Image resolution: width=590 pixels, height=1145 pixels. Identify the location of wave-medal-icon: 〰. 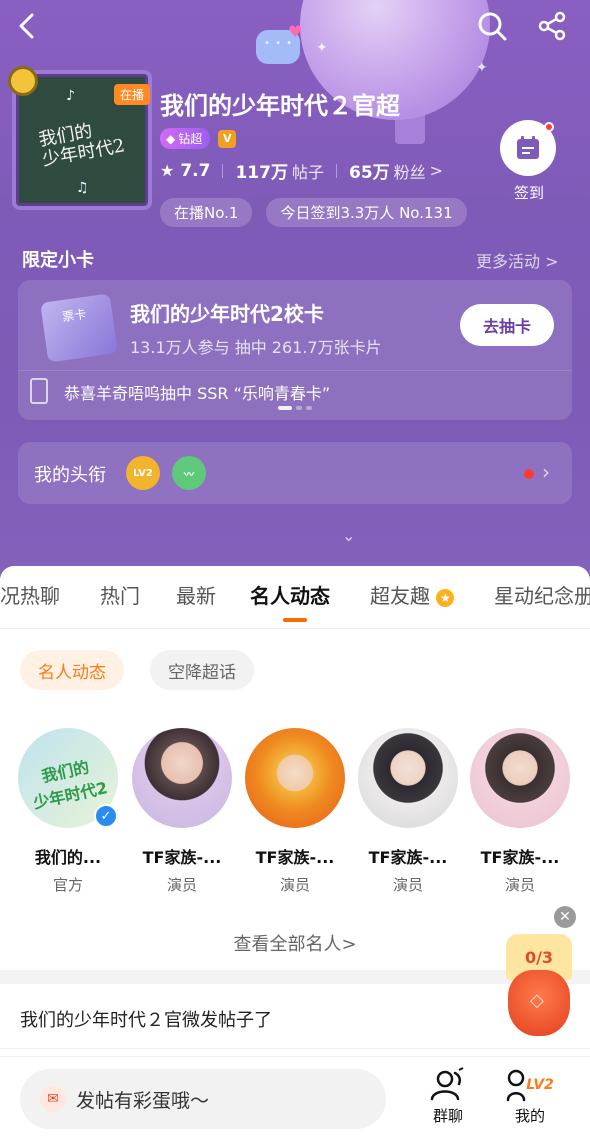
(189, 473).